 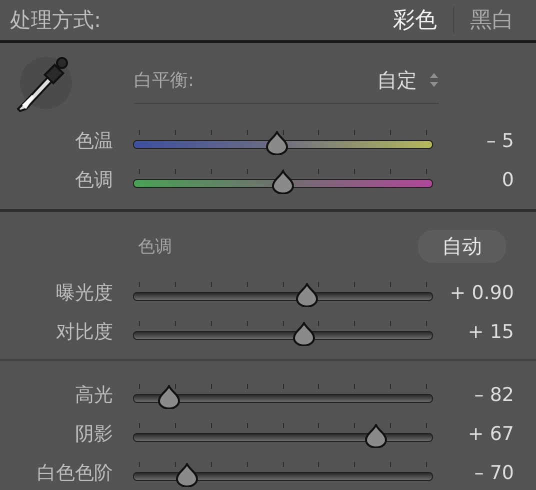 I want to click on slider-value: + 15, so click(x=490, y=331).